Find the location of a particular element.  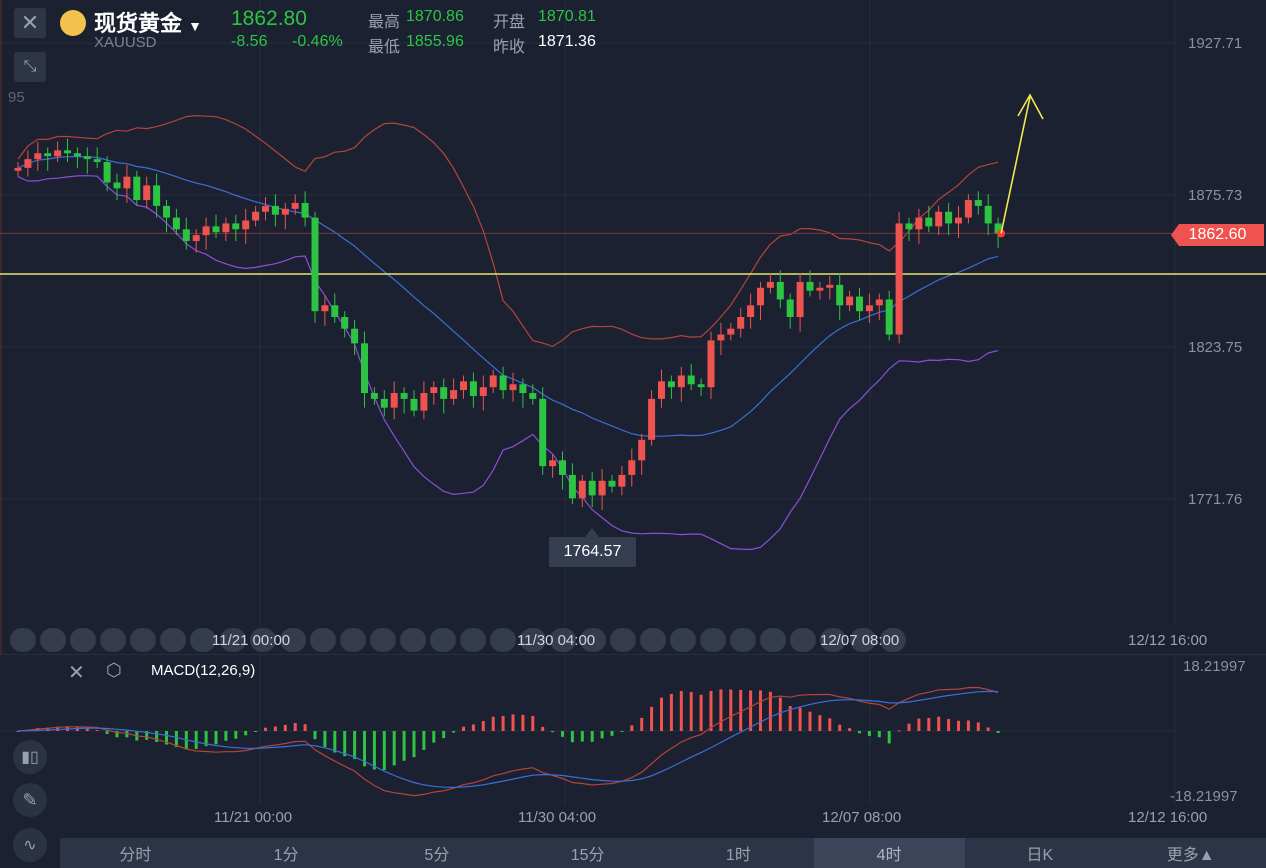

collapse-button: ⤡ is located at coordinates (30, 67).